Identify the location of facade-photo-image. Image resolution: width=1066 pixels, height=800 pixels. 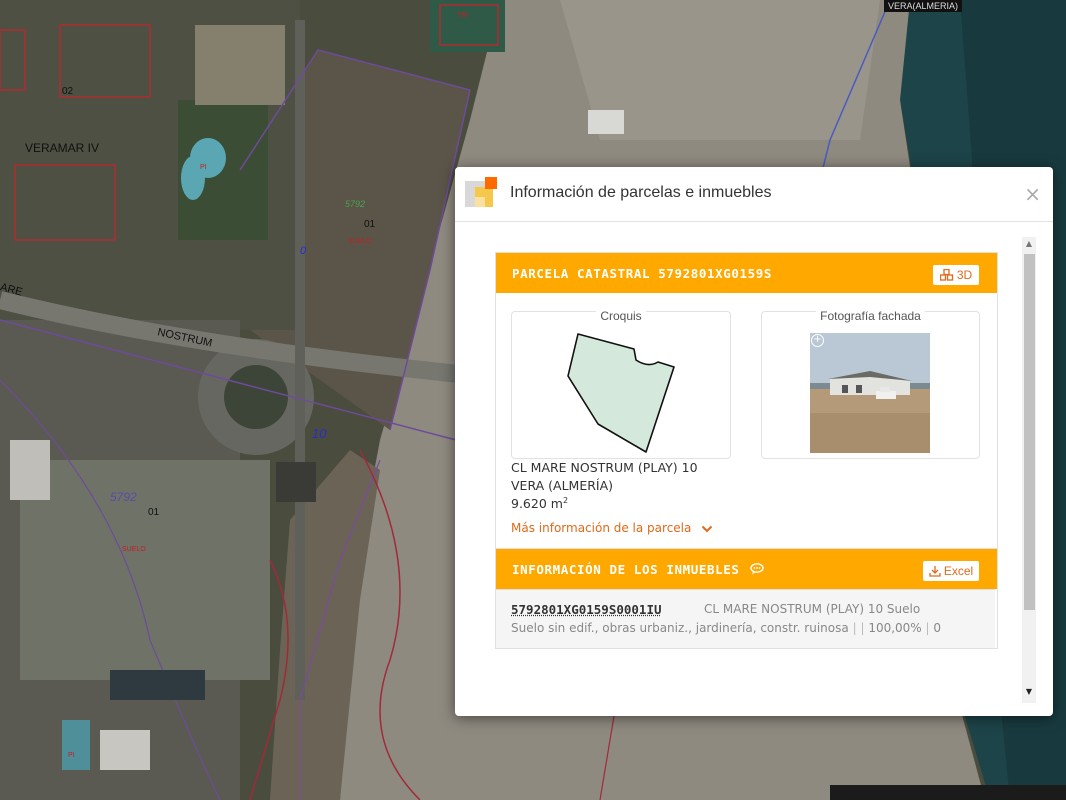
(870, 393).